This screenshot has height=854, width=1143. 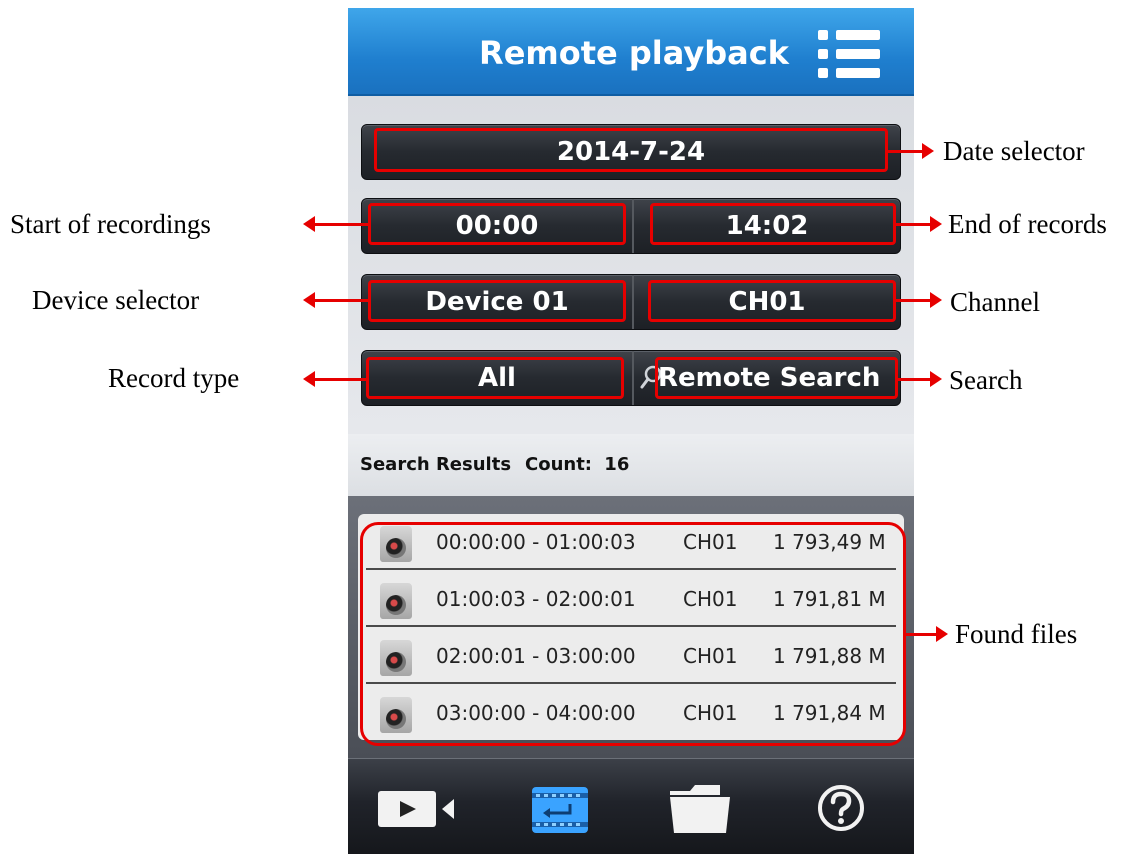 I want to click on annotation-found-files: Found files, so click(x=1016, y=634).